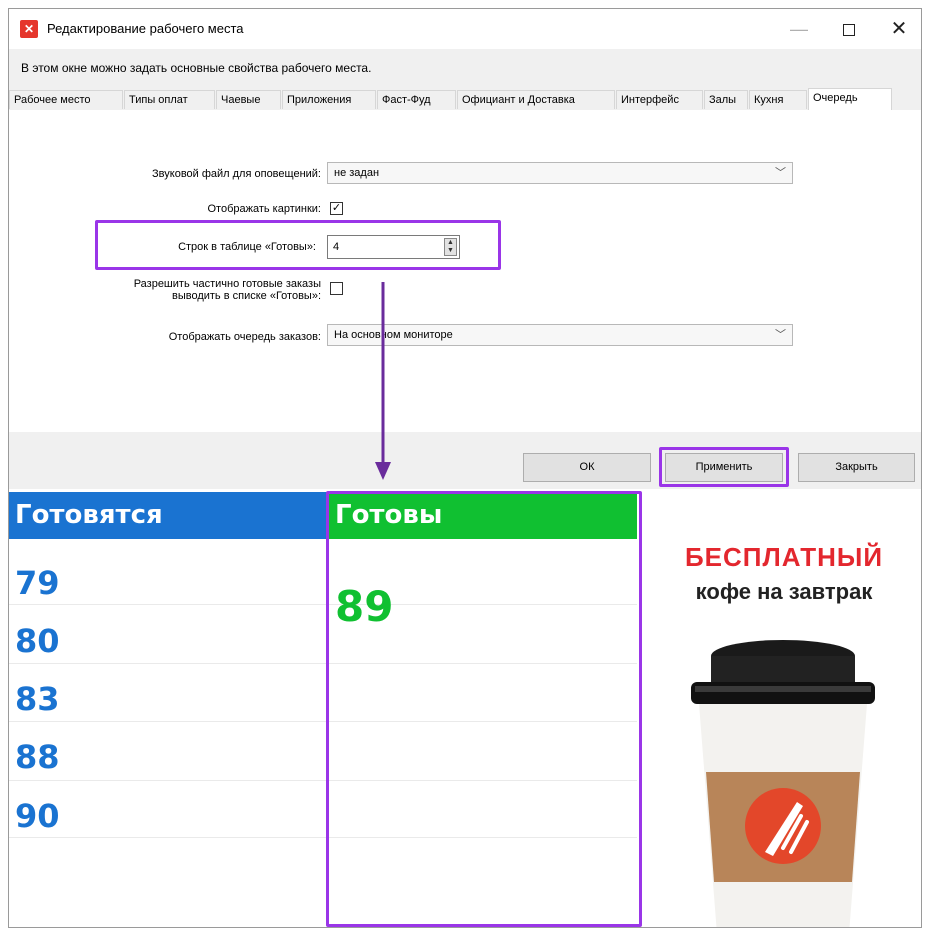  I want to click on show-images-checkbox: ✓, so click(336, 208).